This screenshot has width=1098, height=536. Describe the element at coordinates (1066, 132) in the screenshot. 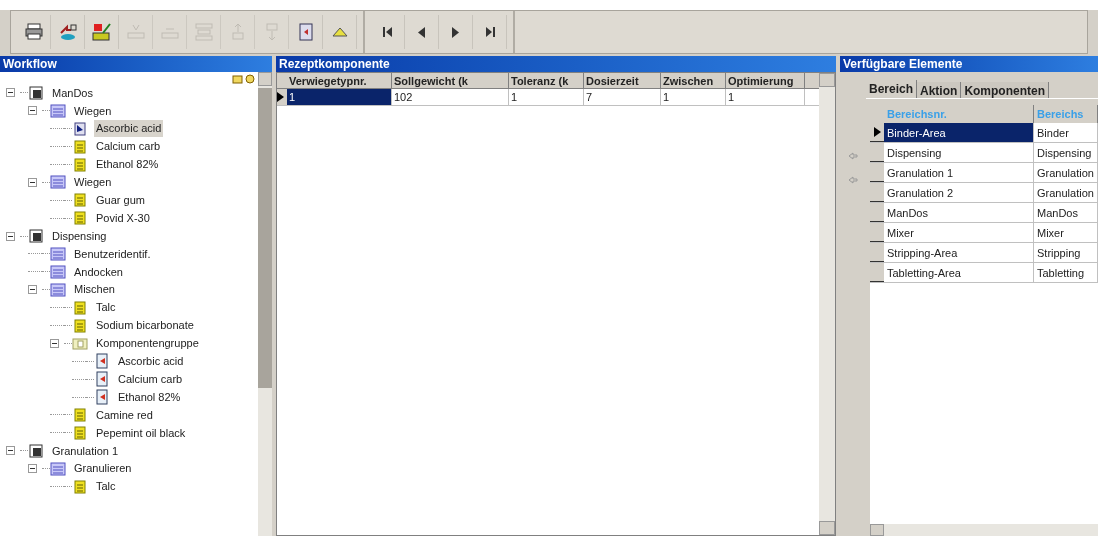

I see `table-cell: Binder` at that location.